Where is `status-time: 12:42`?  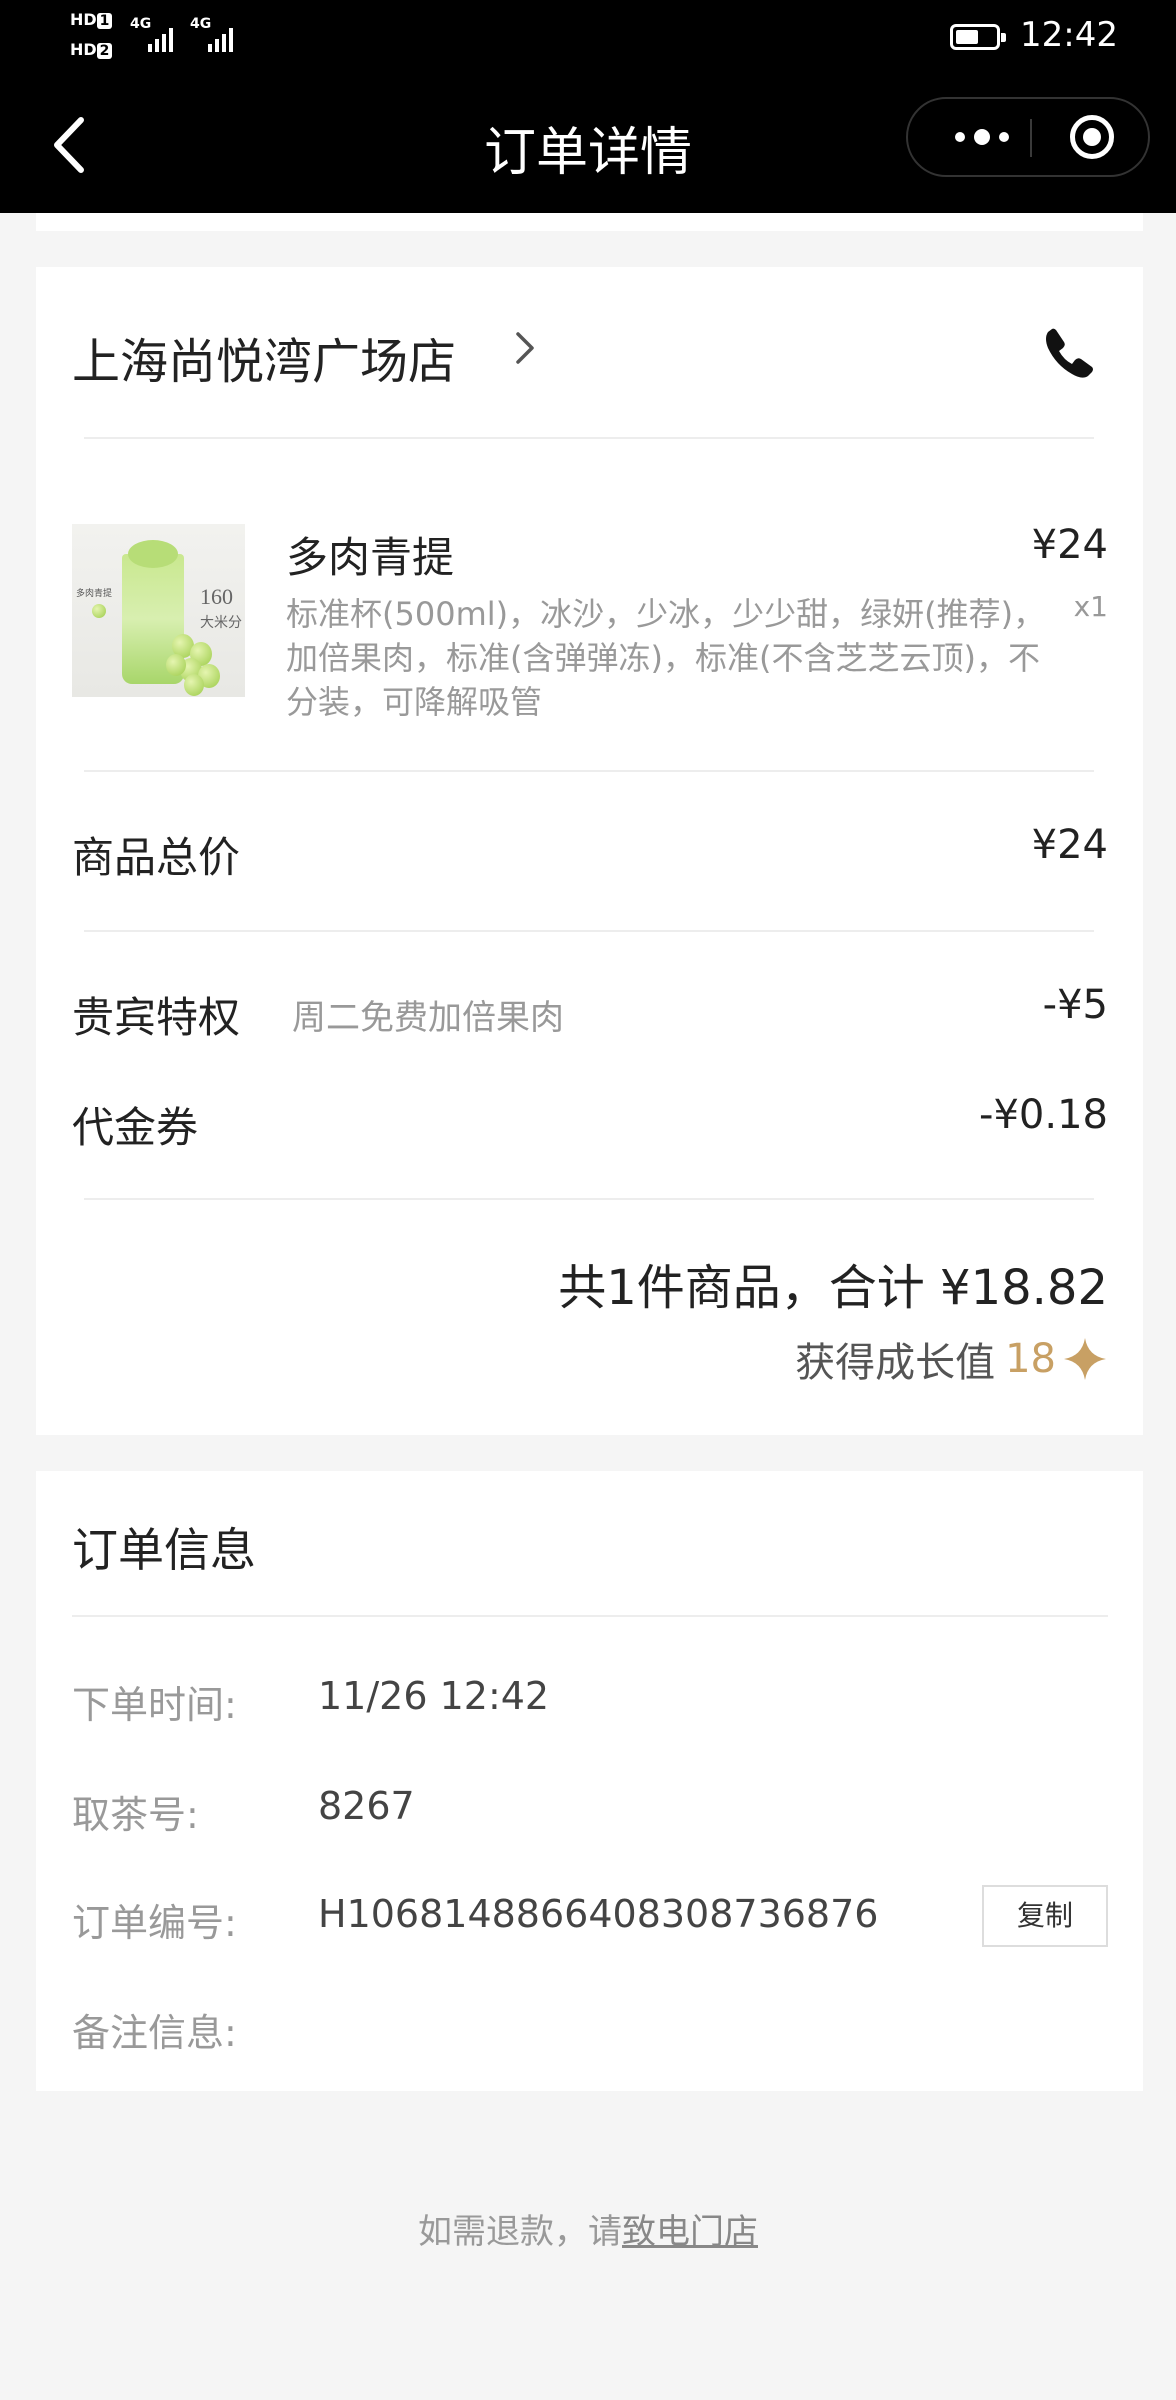 status-time: 12:42 is located at coordinates (1069, 35).